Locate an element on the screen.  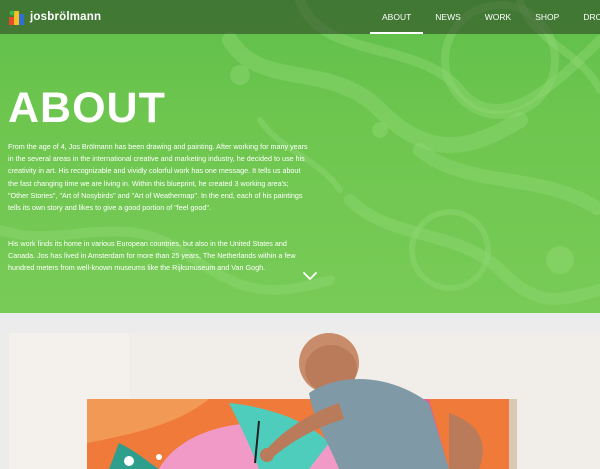
main-nav: ABOUT NEWS WORK SHOP DROP A LINE is located at coordinates (485, 17).